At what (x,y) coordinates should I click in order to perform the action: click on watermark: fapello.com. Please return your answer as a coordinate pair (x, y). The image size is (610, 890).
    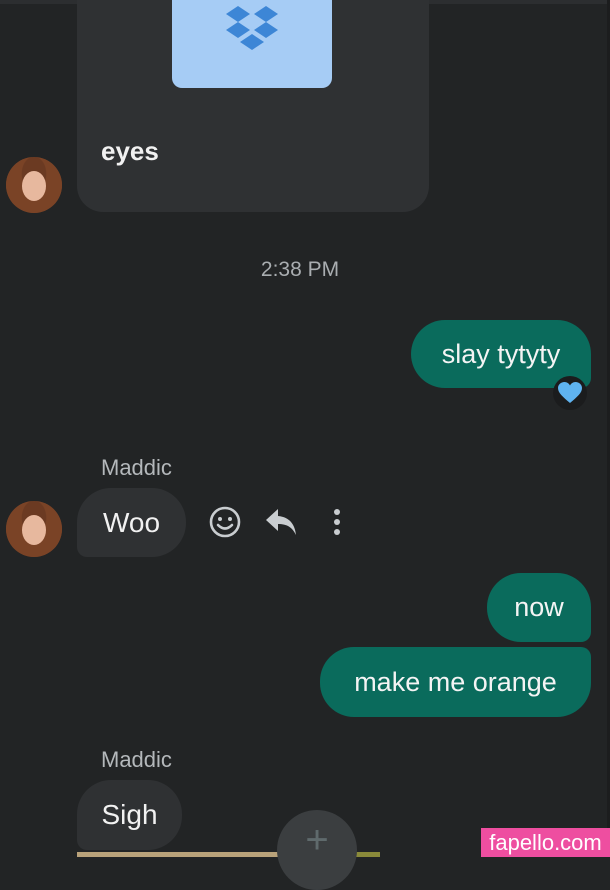
    Looking at the image, I should click on (545, 842).